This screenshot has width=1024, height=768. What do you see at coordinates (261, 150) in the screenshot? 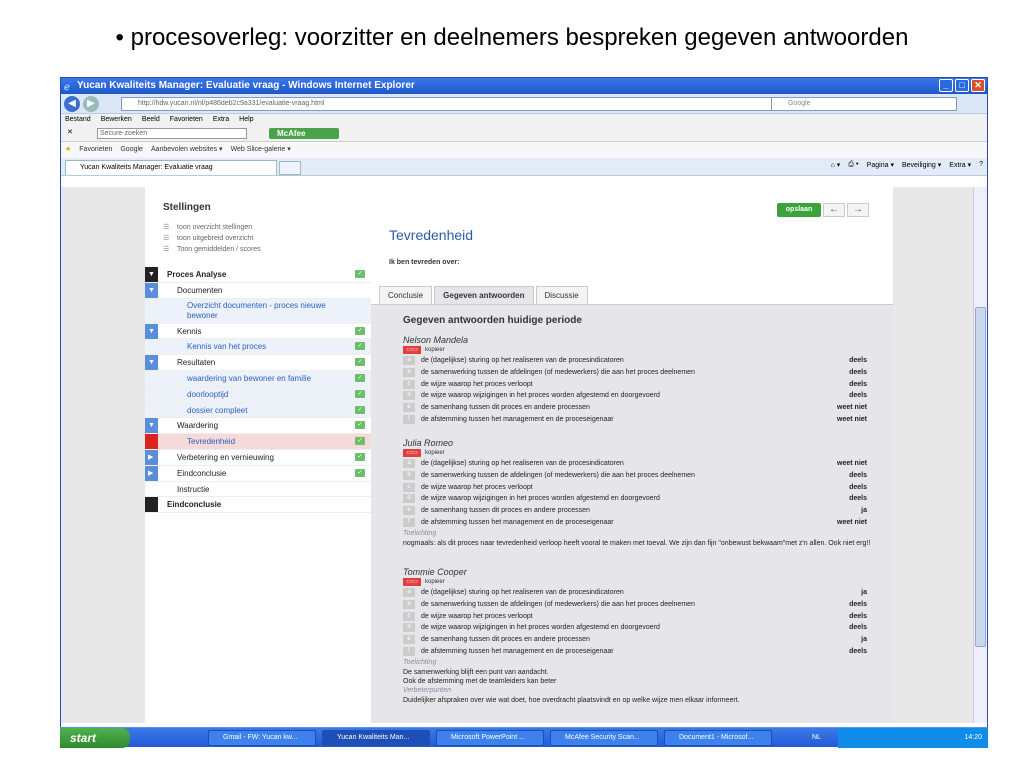
I see `fav-item-webslice: Web Slice-galerie ▾` at bounding box center [261, 150].